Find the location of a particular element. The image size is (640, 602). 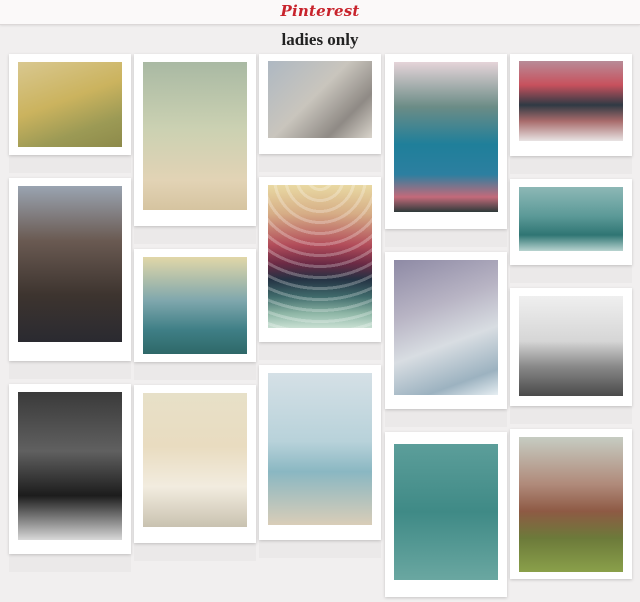

board-title: ladies only is located at coordinates (320, 39).